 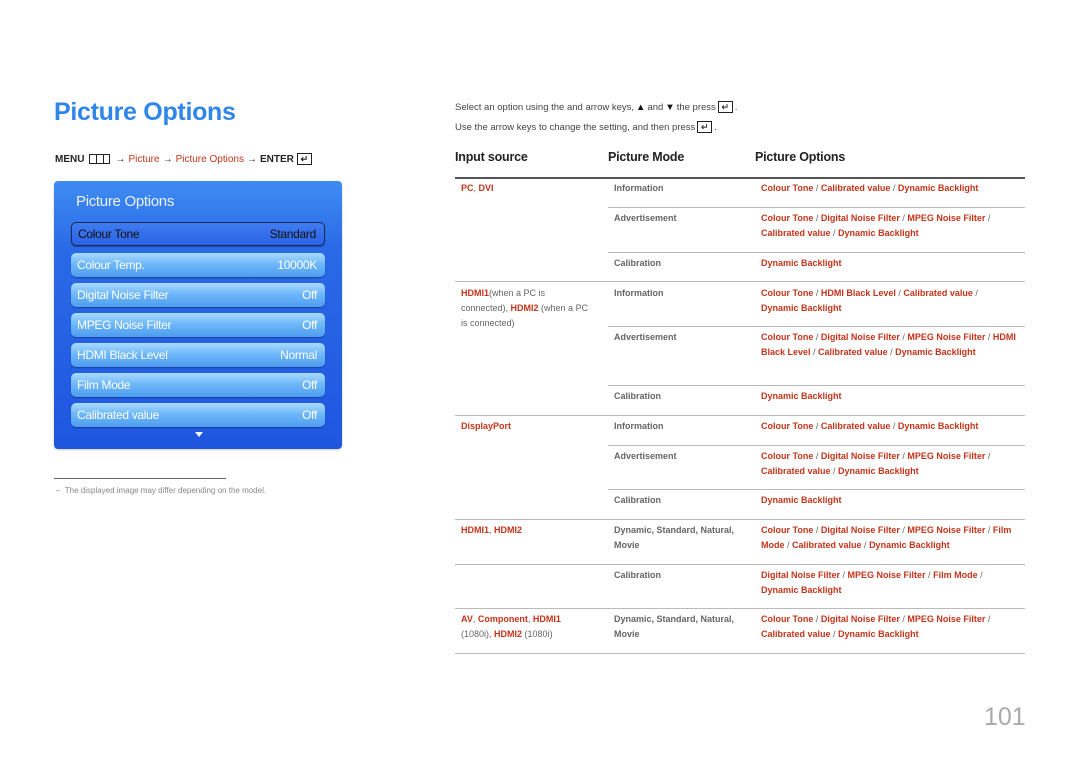 I want to click on scroll-down-arrow-icon, so click(x=199, y=434).